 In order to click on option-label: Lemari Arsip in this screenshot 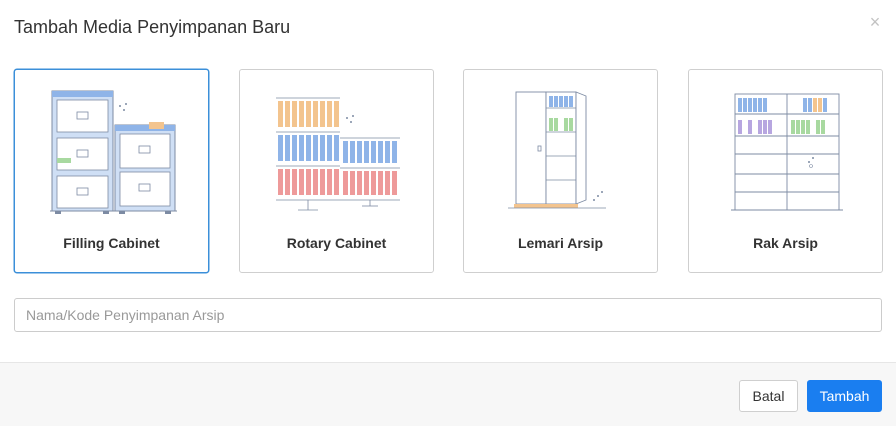, I will do `click(560, 243)`.